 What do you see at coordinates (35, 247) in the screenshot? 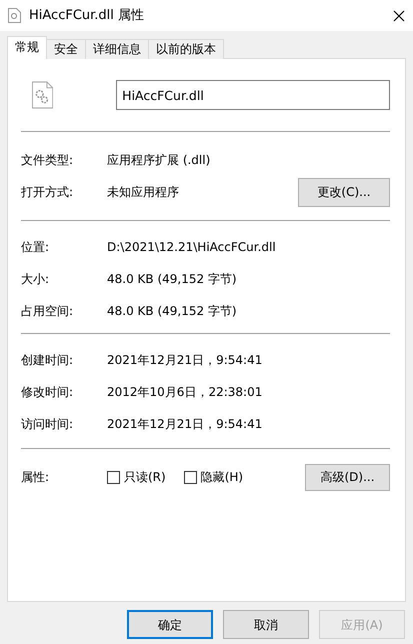
I see `field-label: 位置:` at bounding box center [35, 247].